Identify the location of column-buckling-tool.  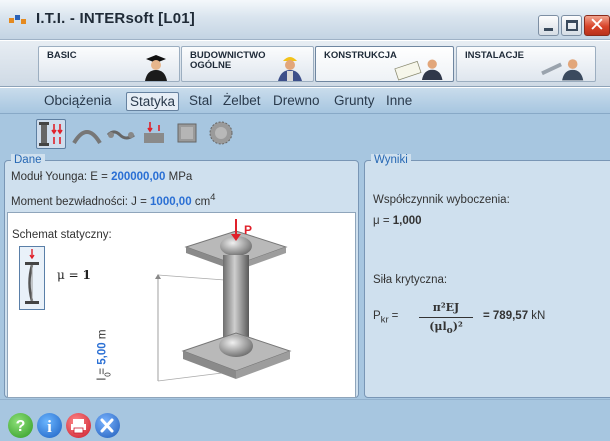
(51, 134).